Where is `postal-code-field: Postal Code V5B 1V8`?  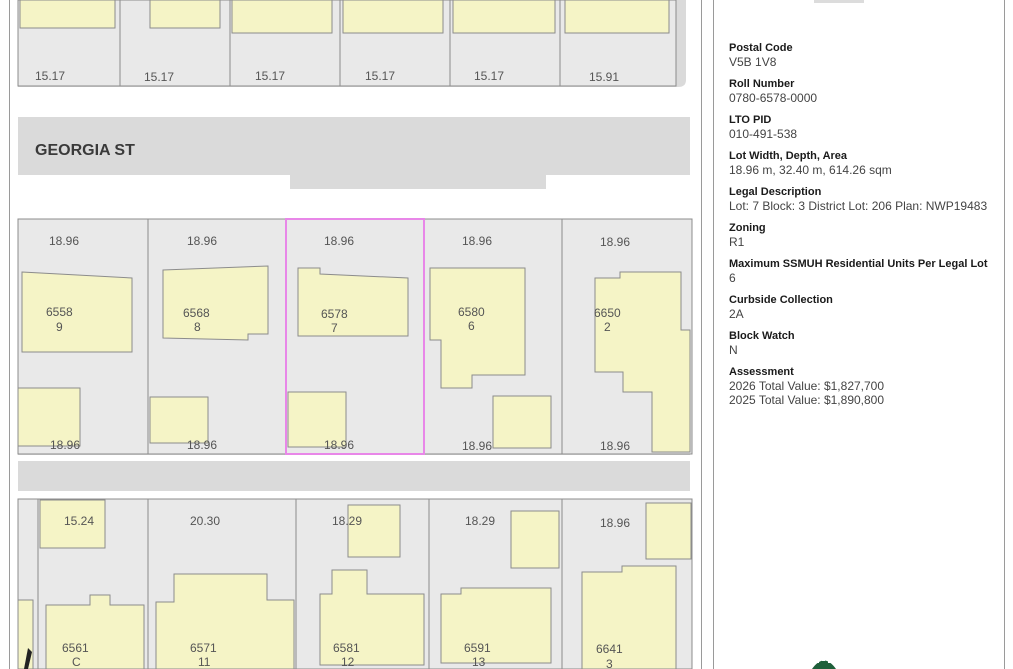 postal-code-field: Postal Code V5B 1V8 is located at coordinates (858, 55).